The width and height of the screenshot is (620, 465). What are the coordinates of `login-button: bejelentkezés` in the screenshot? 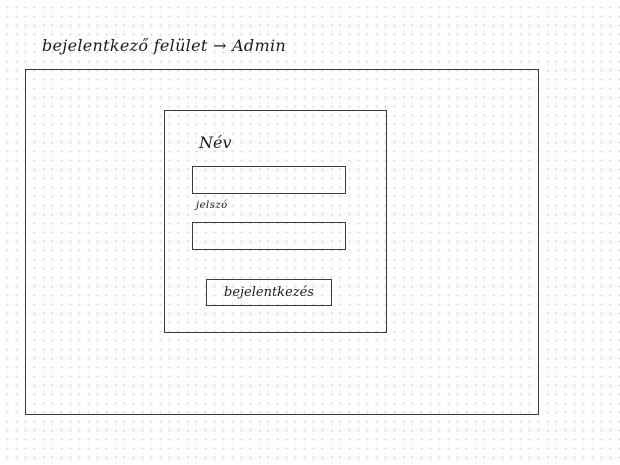 It's located at (269, 292).